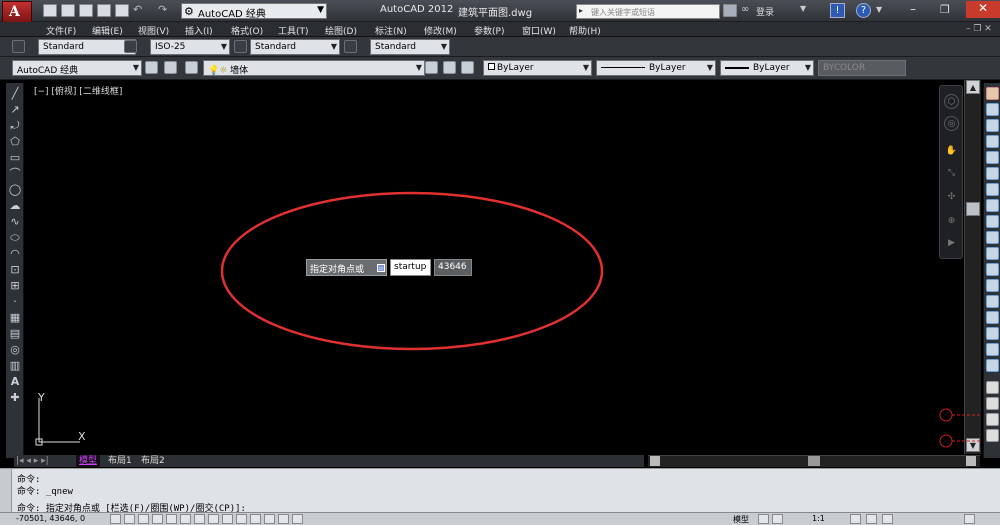 The height and width of the screenshot is (525, 1000). I want to click on scroll-thumb-horizontal, so click(814, 461).